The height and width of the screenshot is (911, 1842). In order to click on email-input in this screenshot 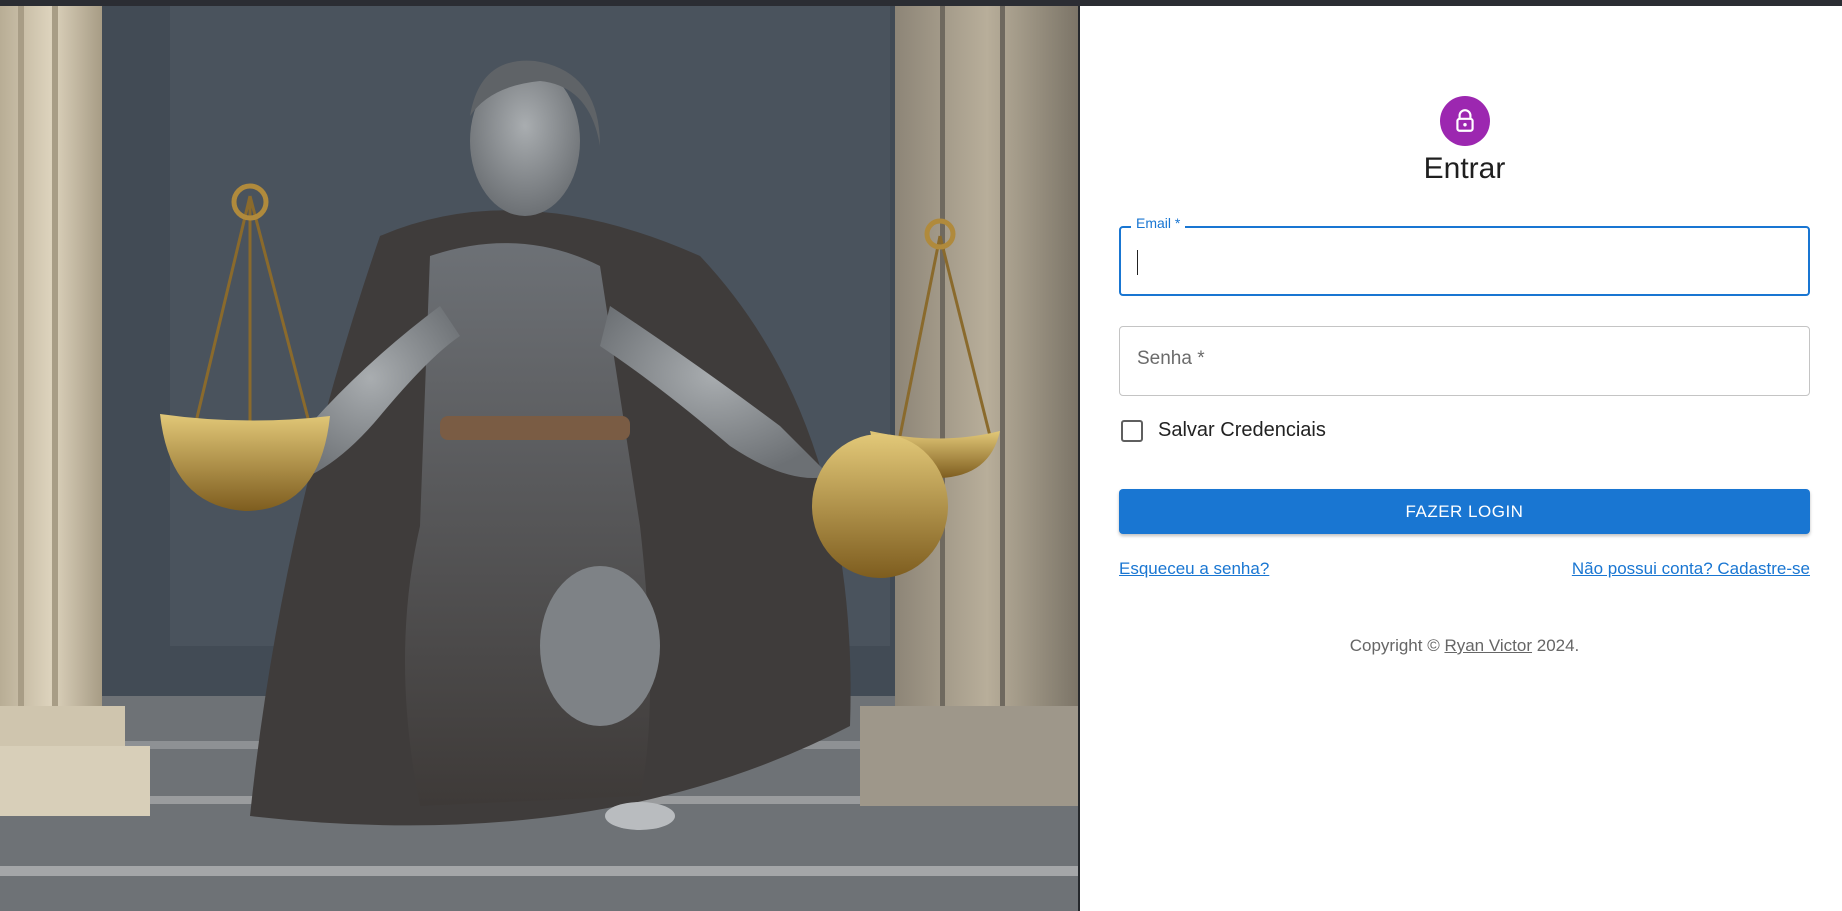, I will do `click(1464, 261)`.